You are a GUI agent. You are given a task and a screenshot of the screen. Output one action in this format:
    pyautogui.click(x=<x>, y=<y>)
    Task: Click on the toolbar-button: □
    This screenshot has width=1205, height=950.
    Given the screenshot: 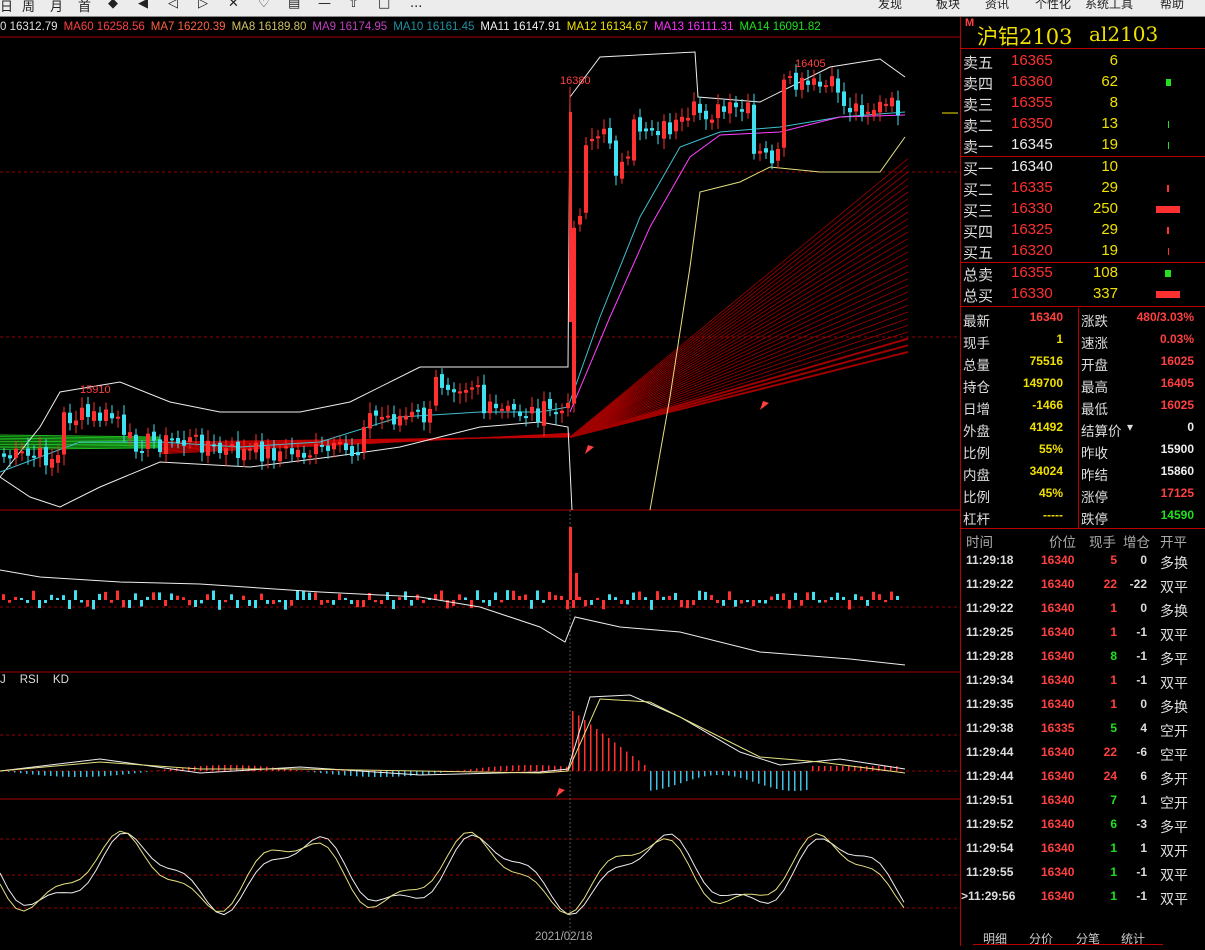 What is the action you would take?
    pyautogui.click(x=384, y=5)
    